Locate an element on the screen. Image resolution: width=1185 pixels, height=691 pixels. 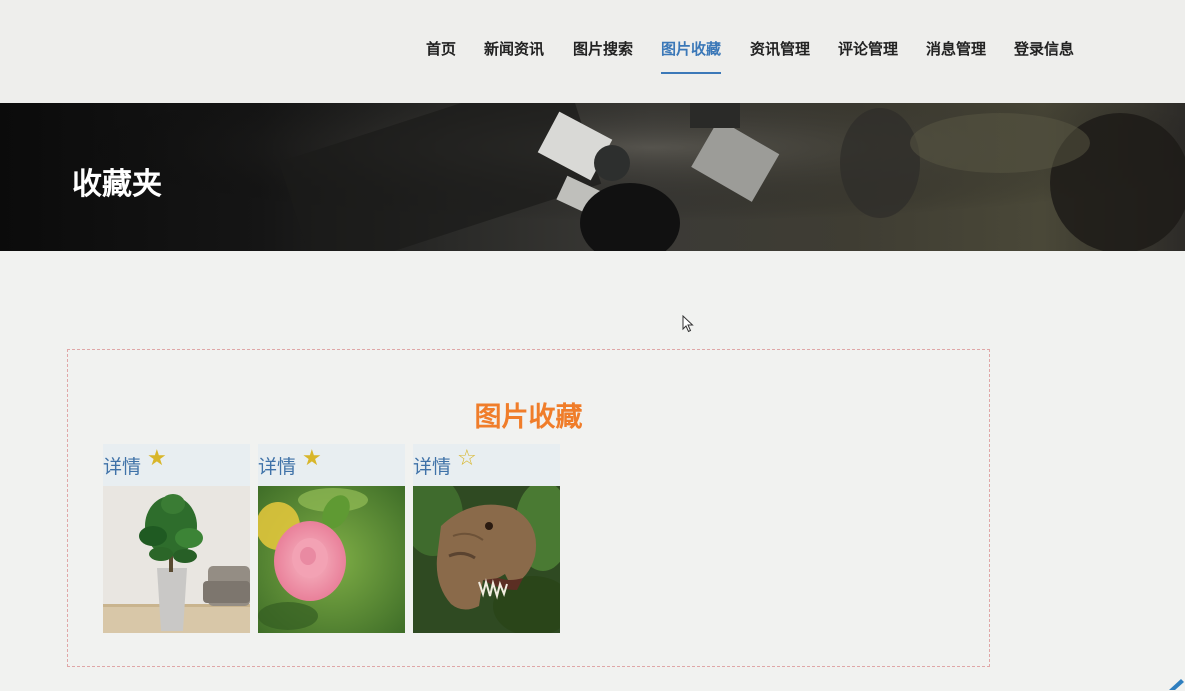
potted-plant-image is located at coordinates (176, 559).